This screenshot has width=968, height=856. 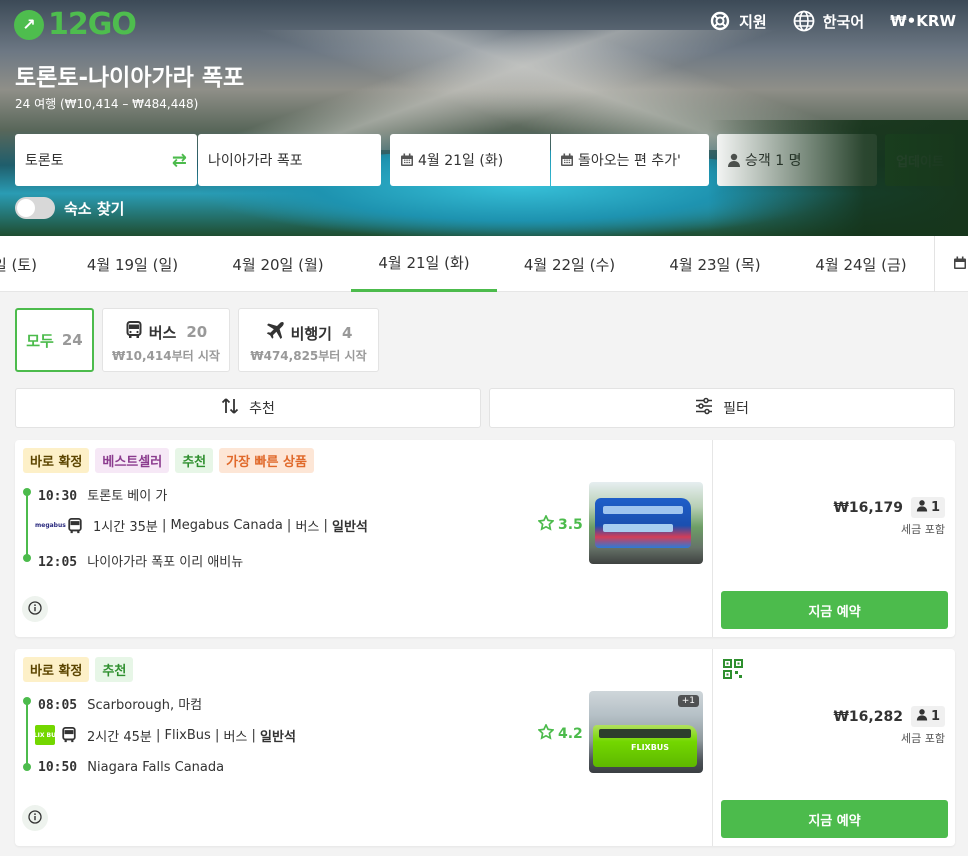 What do you see at coordinates (470, 160) in the screenshot?
I see `departure-date-field: 4월 21일 (화)` at bounding box center [470, 160].